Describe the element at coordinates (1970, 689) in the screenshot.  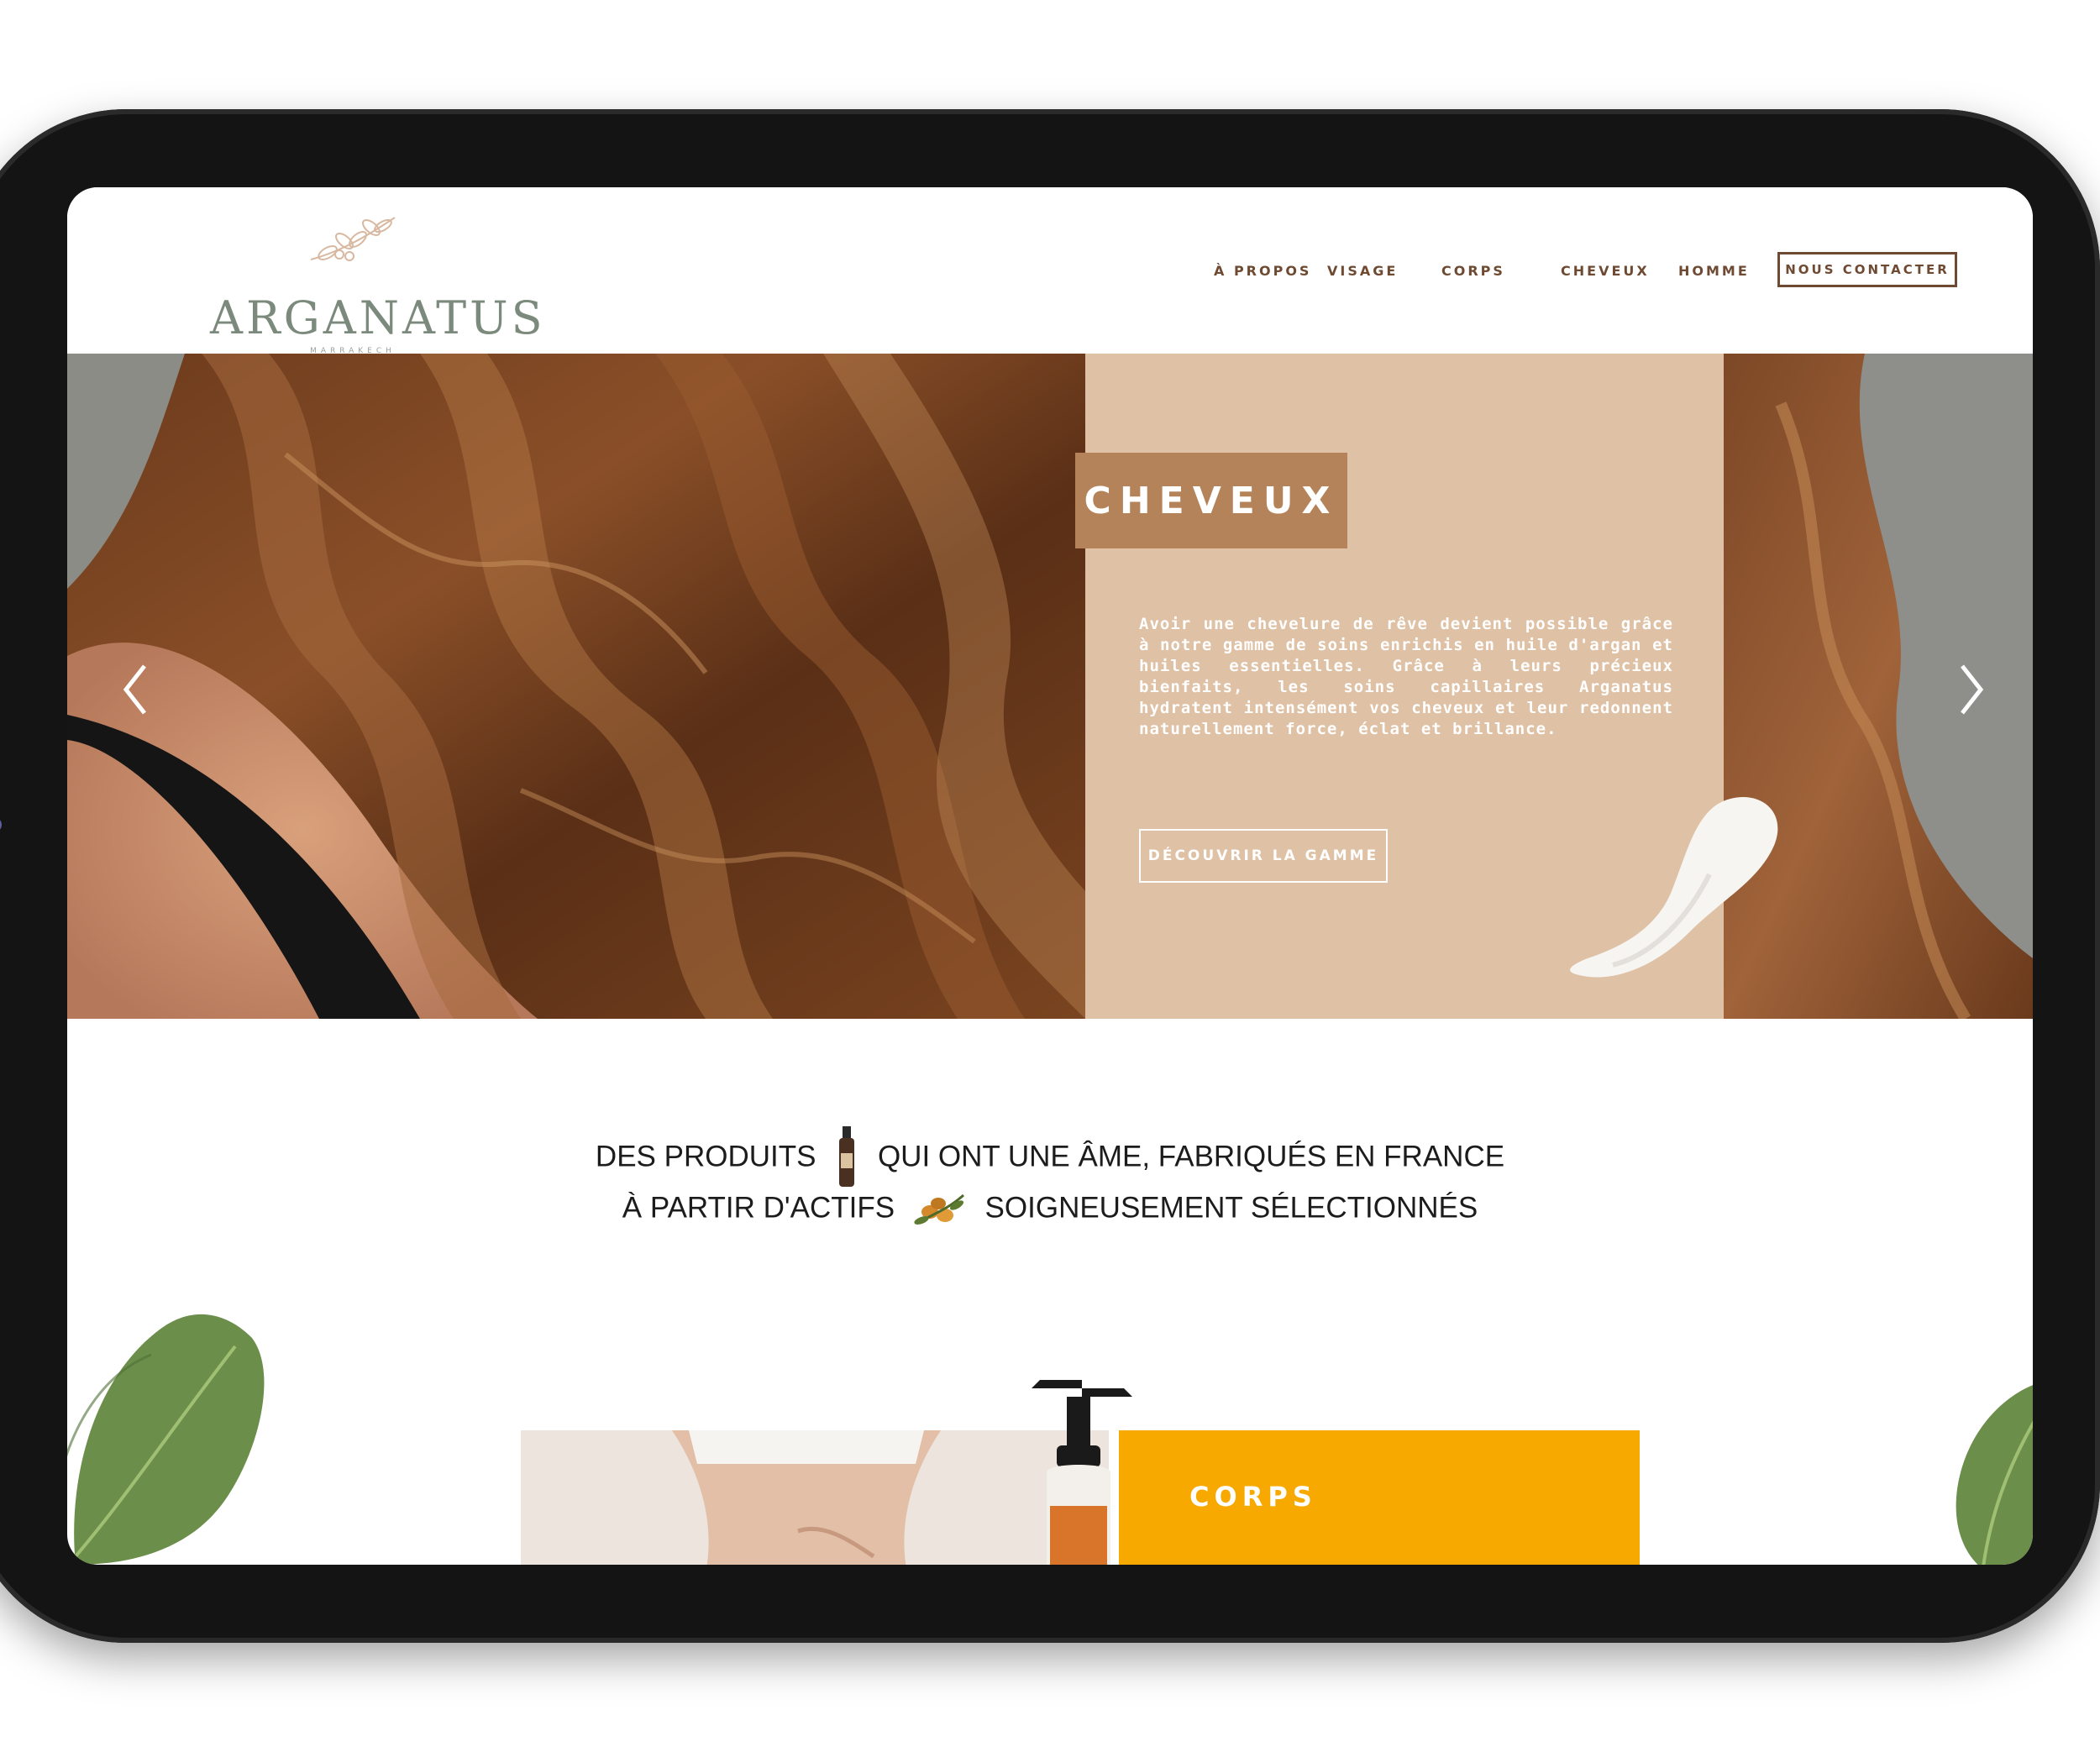
I see `chevron-right-icon` at that location.